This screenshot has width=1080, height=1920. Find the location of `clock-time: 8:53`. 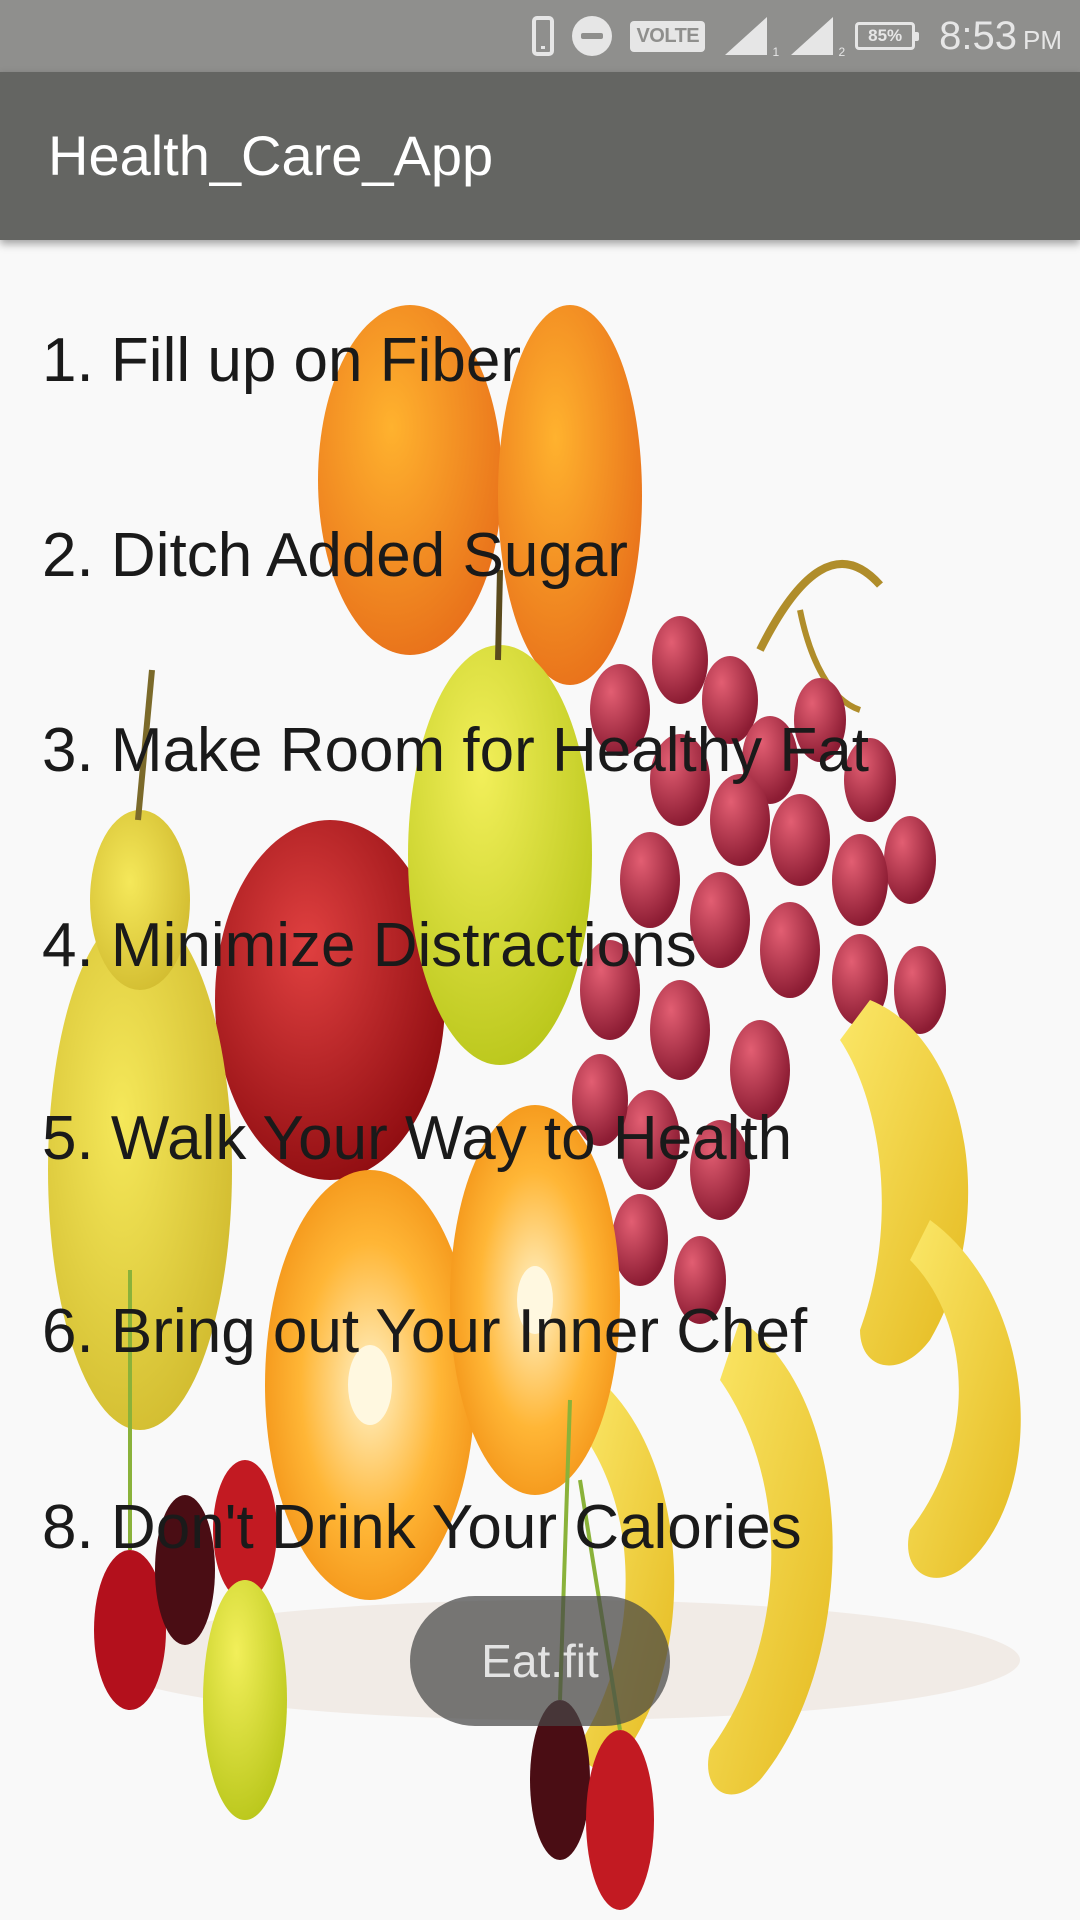

clock-time: 8:53 is located at coordinates (978, 35).